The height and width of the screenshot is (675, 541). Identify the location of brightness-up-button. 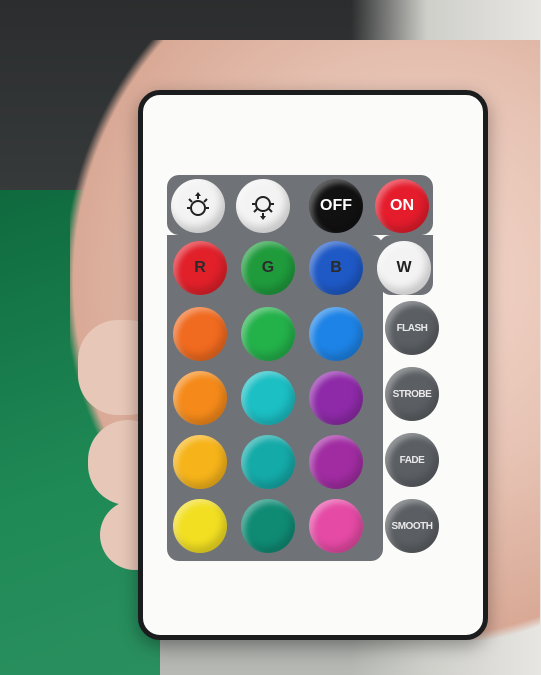
(198, 206).